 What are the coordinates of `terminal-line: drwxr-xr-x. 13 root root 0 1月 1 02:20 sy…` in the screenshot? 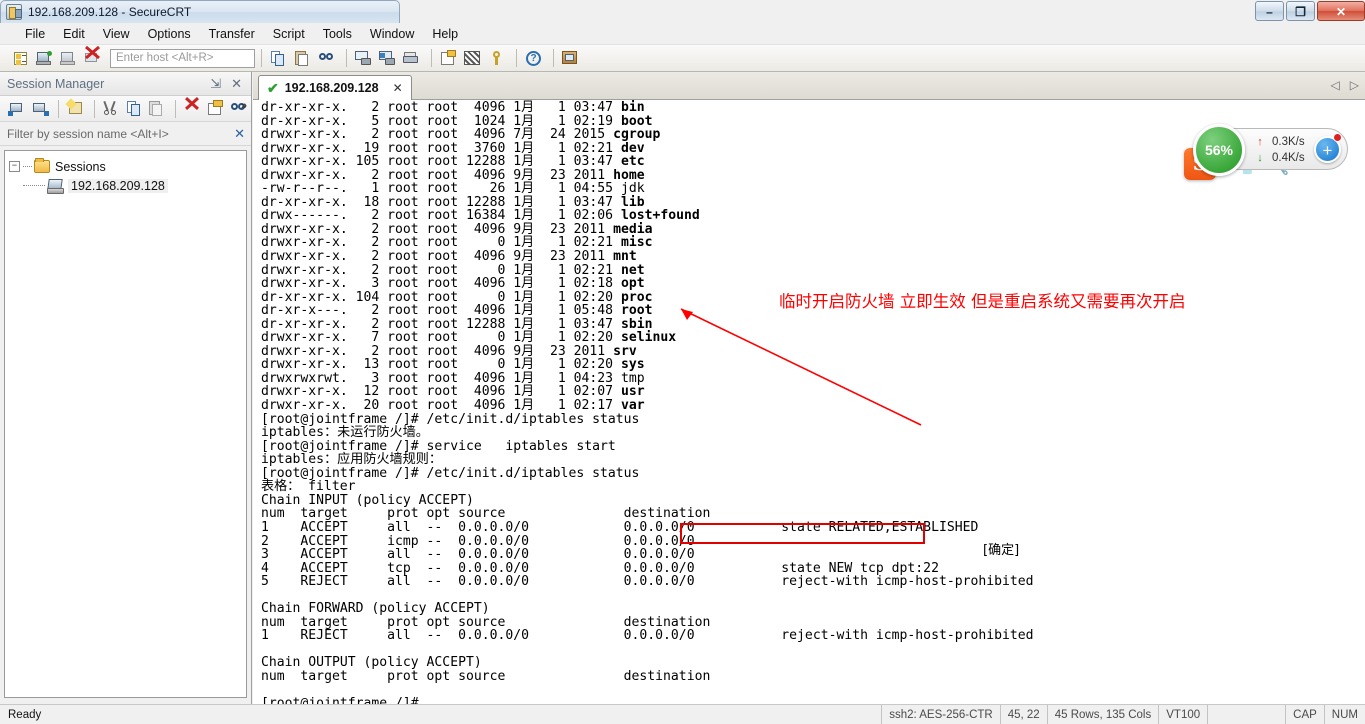 It's located at (453, 365).